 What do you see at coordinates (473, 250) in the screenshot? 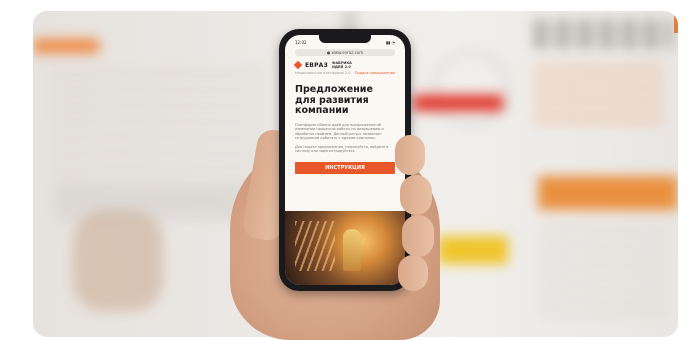
I see `background-yellow-block` at bounding box center [473, 250].